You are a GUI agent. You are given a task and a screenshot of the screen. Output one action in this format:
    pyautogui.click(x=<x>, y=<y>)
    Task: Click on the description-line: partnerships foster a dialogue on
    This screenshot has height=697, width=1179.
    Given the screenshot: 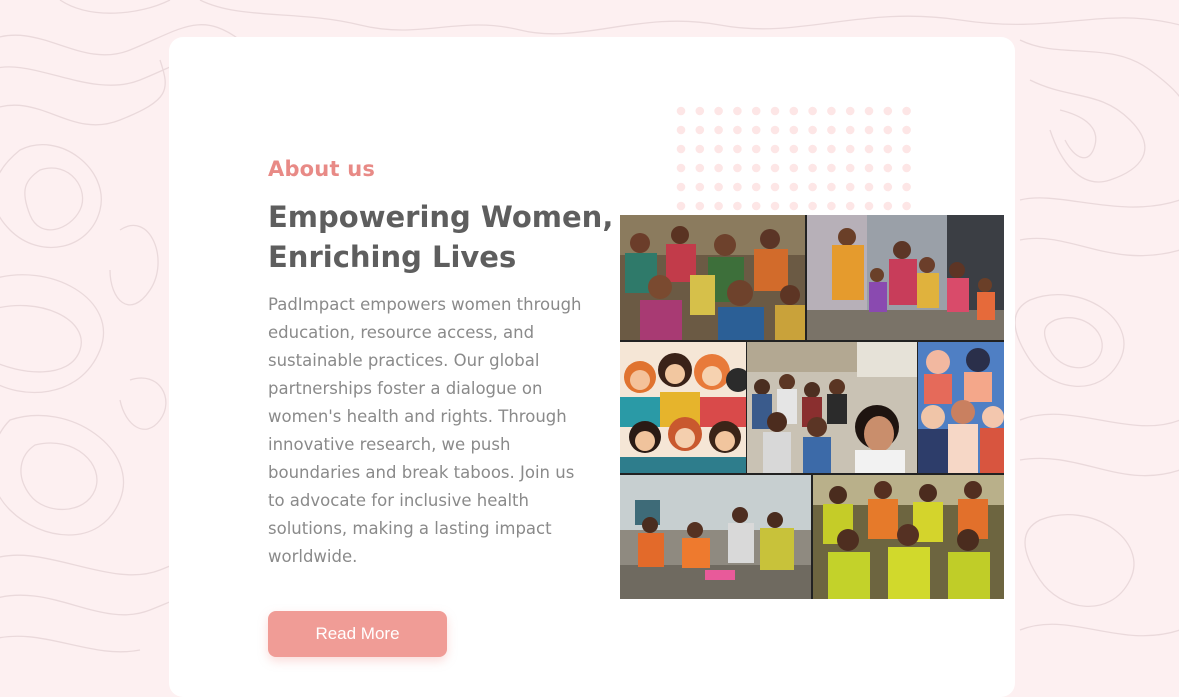 What is the action you would take?
    pyautogui.click(x=405, y=388)
    